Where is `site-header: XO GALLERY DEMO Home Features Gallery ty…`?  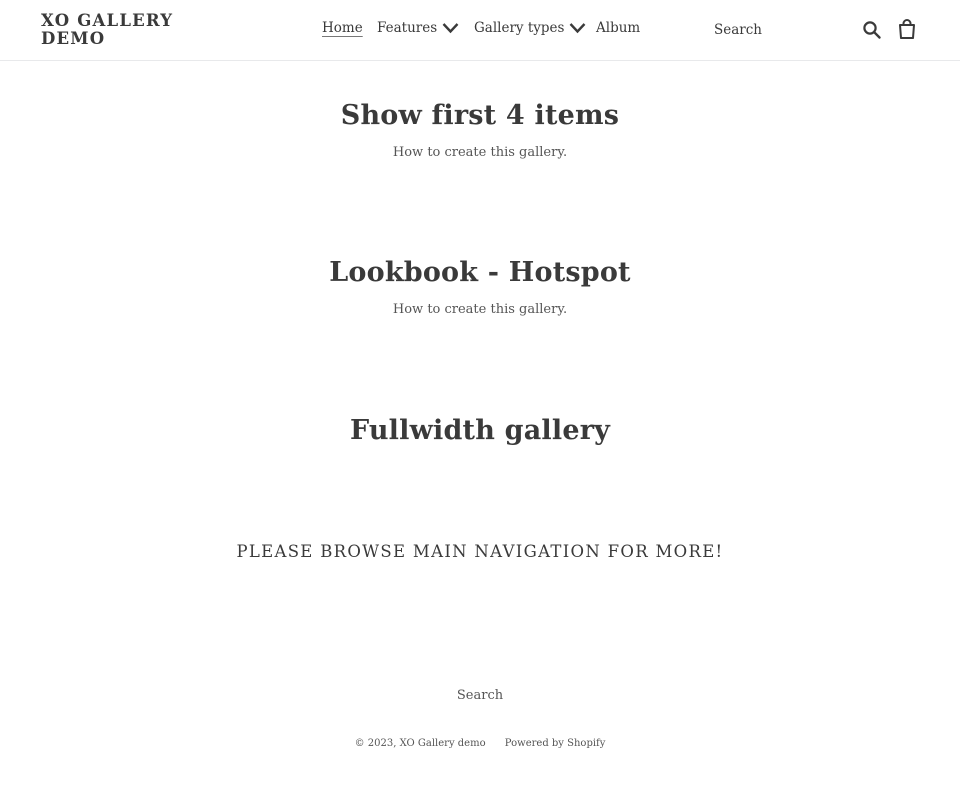 site-header: XO GALLERY DEMO Home Features Gallery ty… is located at coordinates (480, 30).